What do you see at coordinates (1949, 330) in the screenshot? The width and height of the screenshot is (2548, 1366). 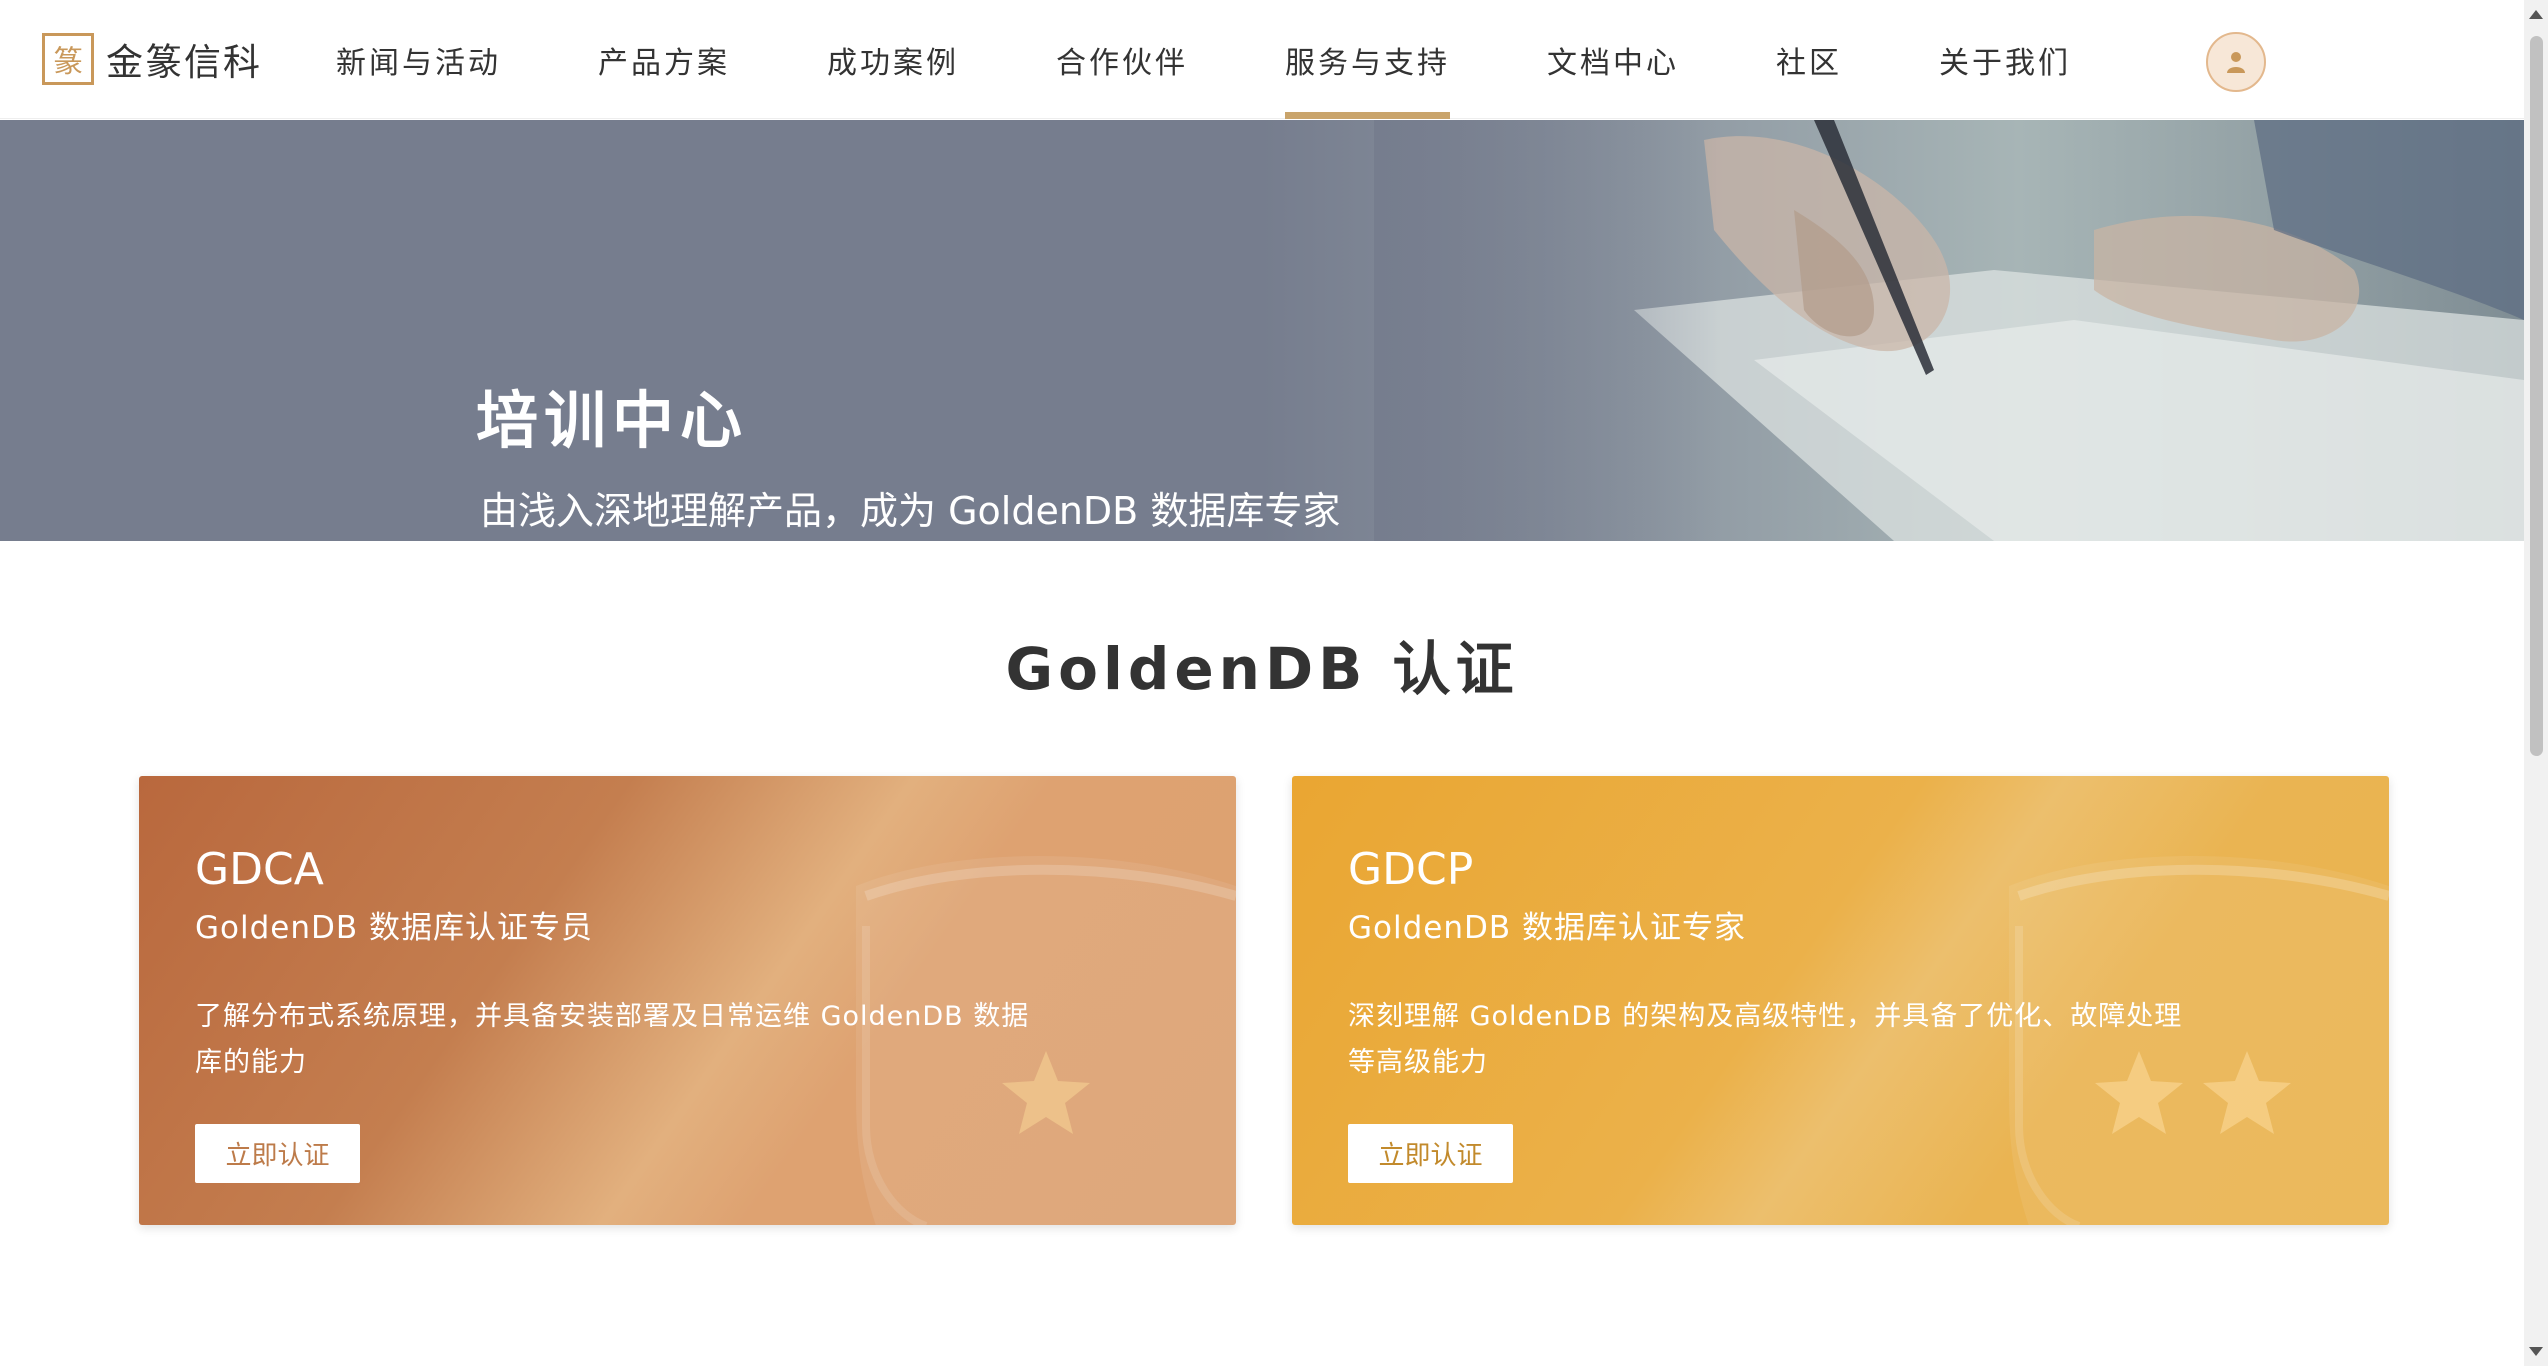 I see `banner-writing-hand-image` at bounding box center [1949, 330].